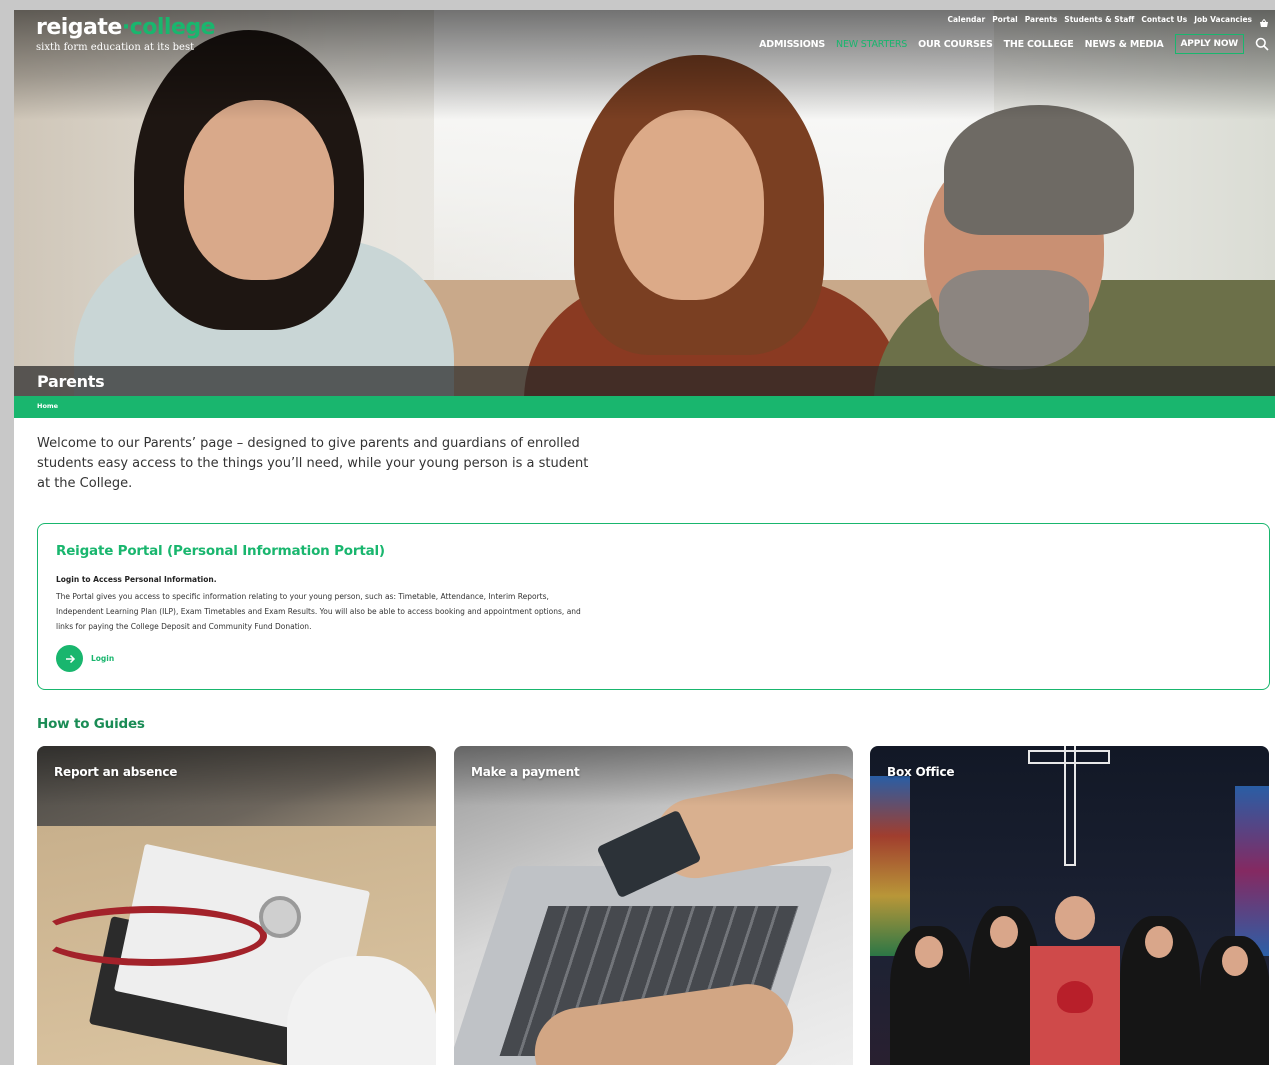  I want to click on logo-tagline: sixth form education at its best, so click(115, 47).